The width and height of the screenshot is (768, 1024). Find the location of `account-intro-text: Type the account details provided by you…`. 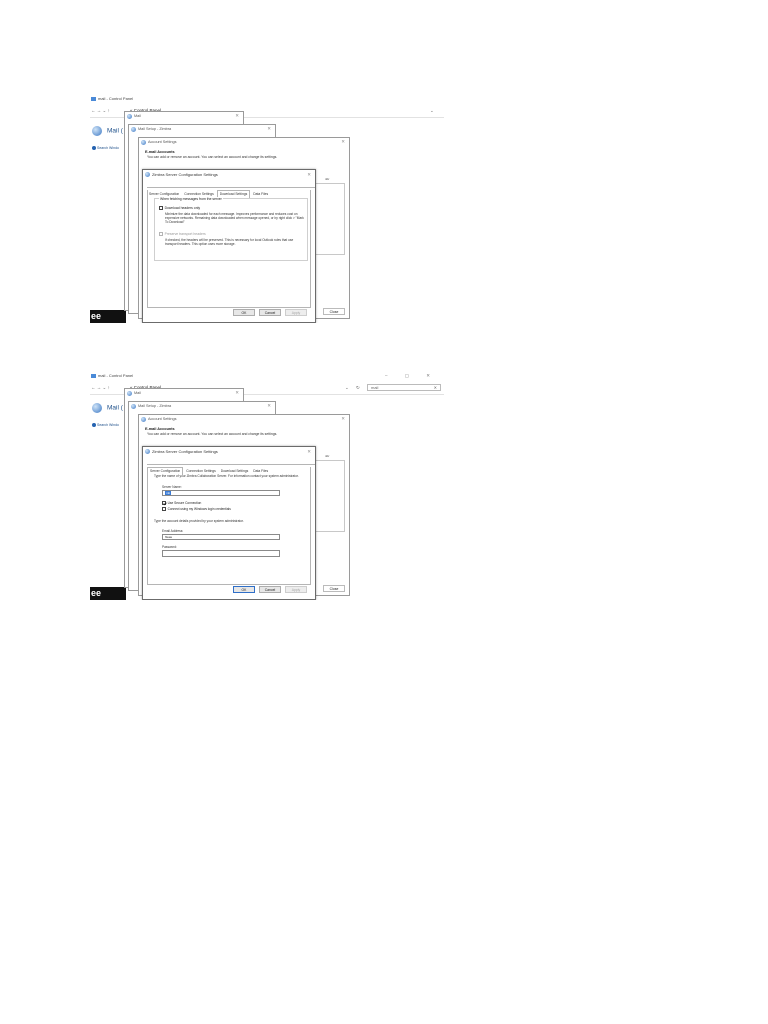

account-intro-text: Type the account details provided by you… is located at coordinates (199, 521).